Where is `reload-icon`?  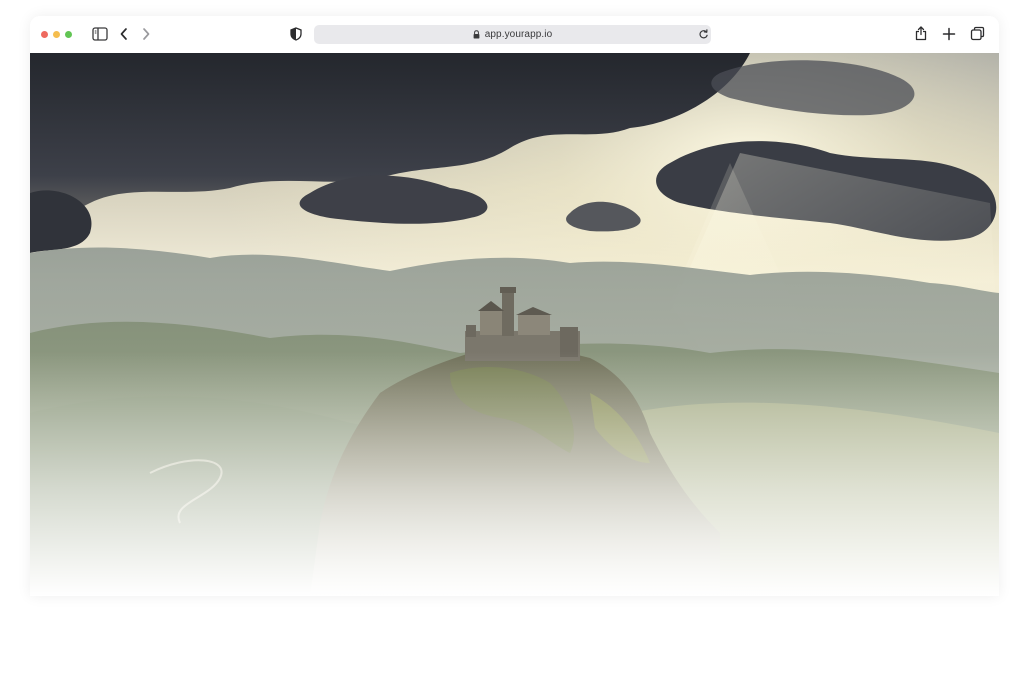 reload-icon is located at coordinates (703, 34).